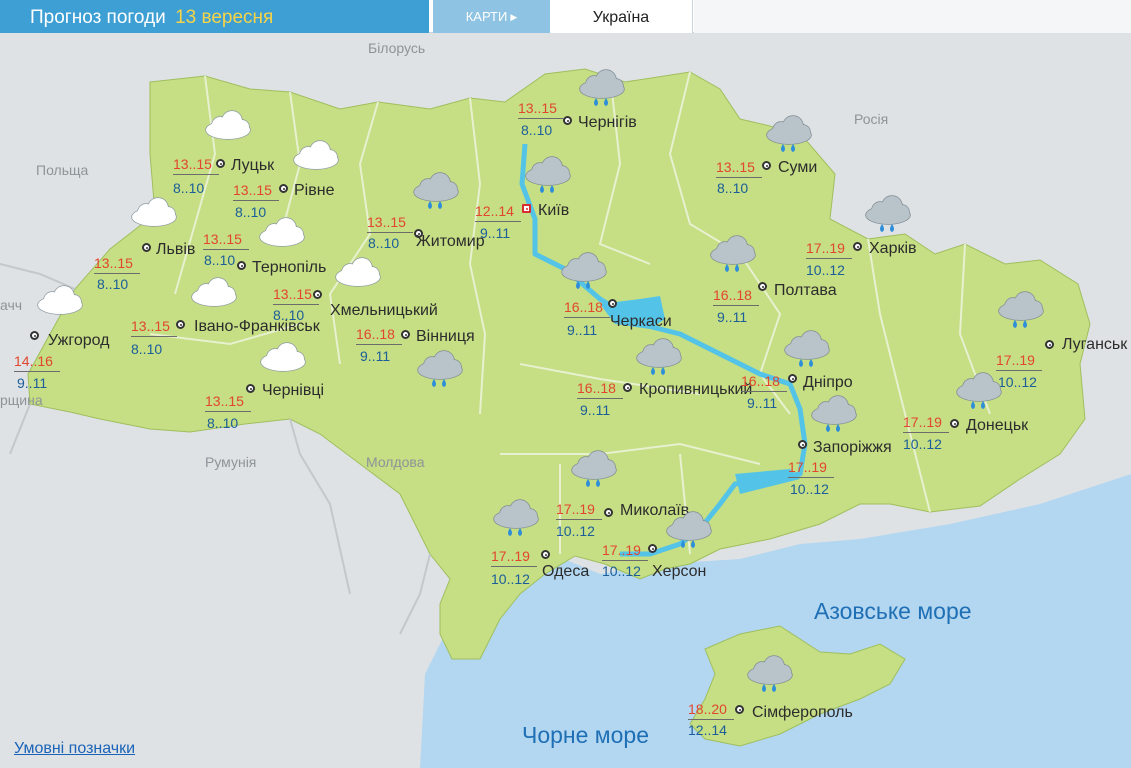 This screenshot has height=768, width=1131. What do you see at coordinates (733, 188) in the screenshot?
I see `night-temp-sumy: 8..10` at bounding box center [733, 188].